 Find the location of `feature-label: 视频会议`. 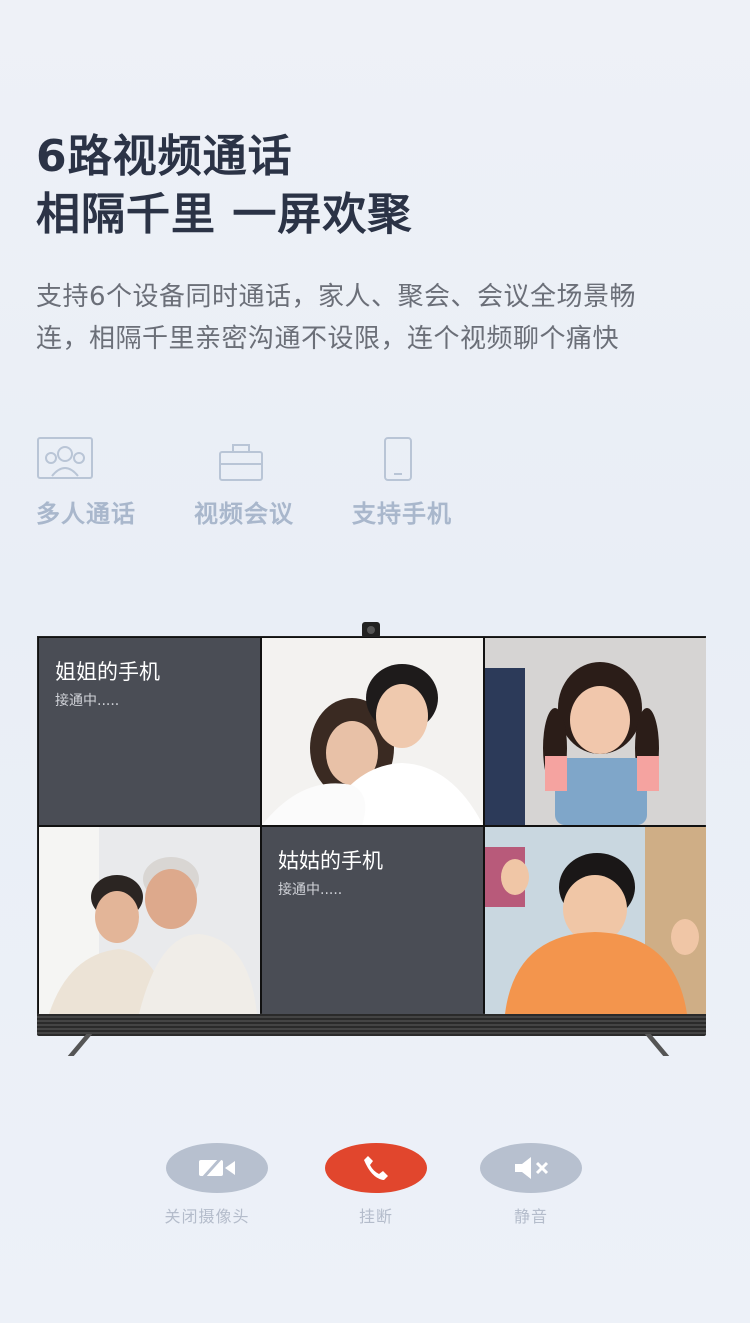

feature-label: 视频会议 is located at coordinates (244, 514).